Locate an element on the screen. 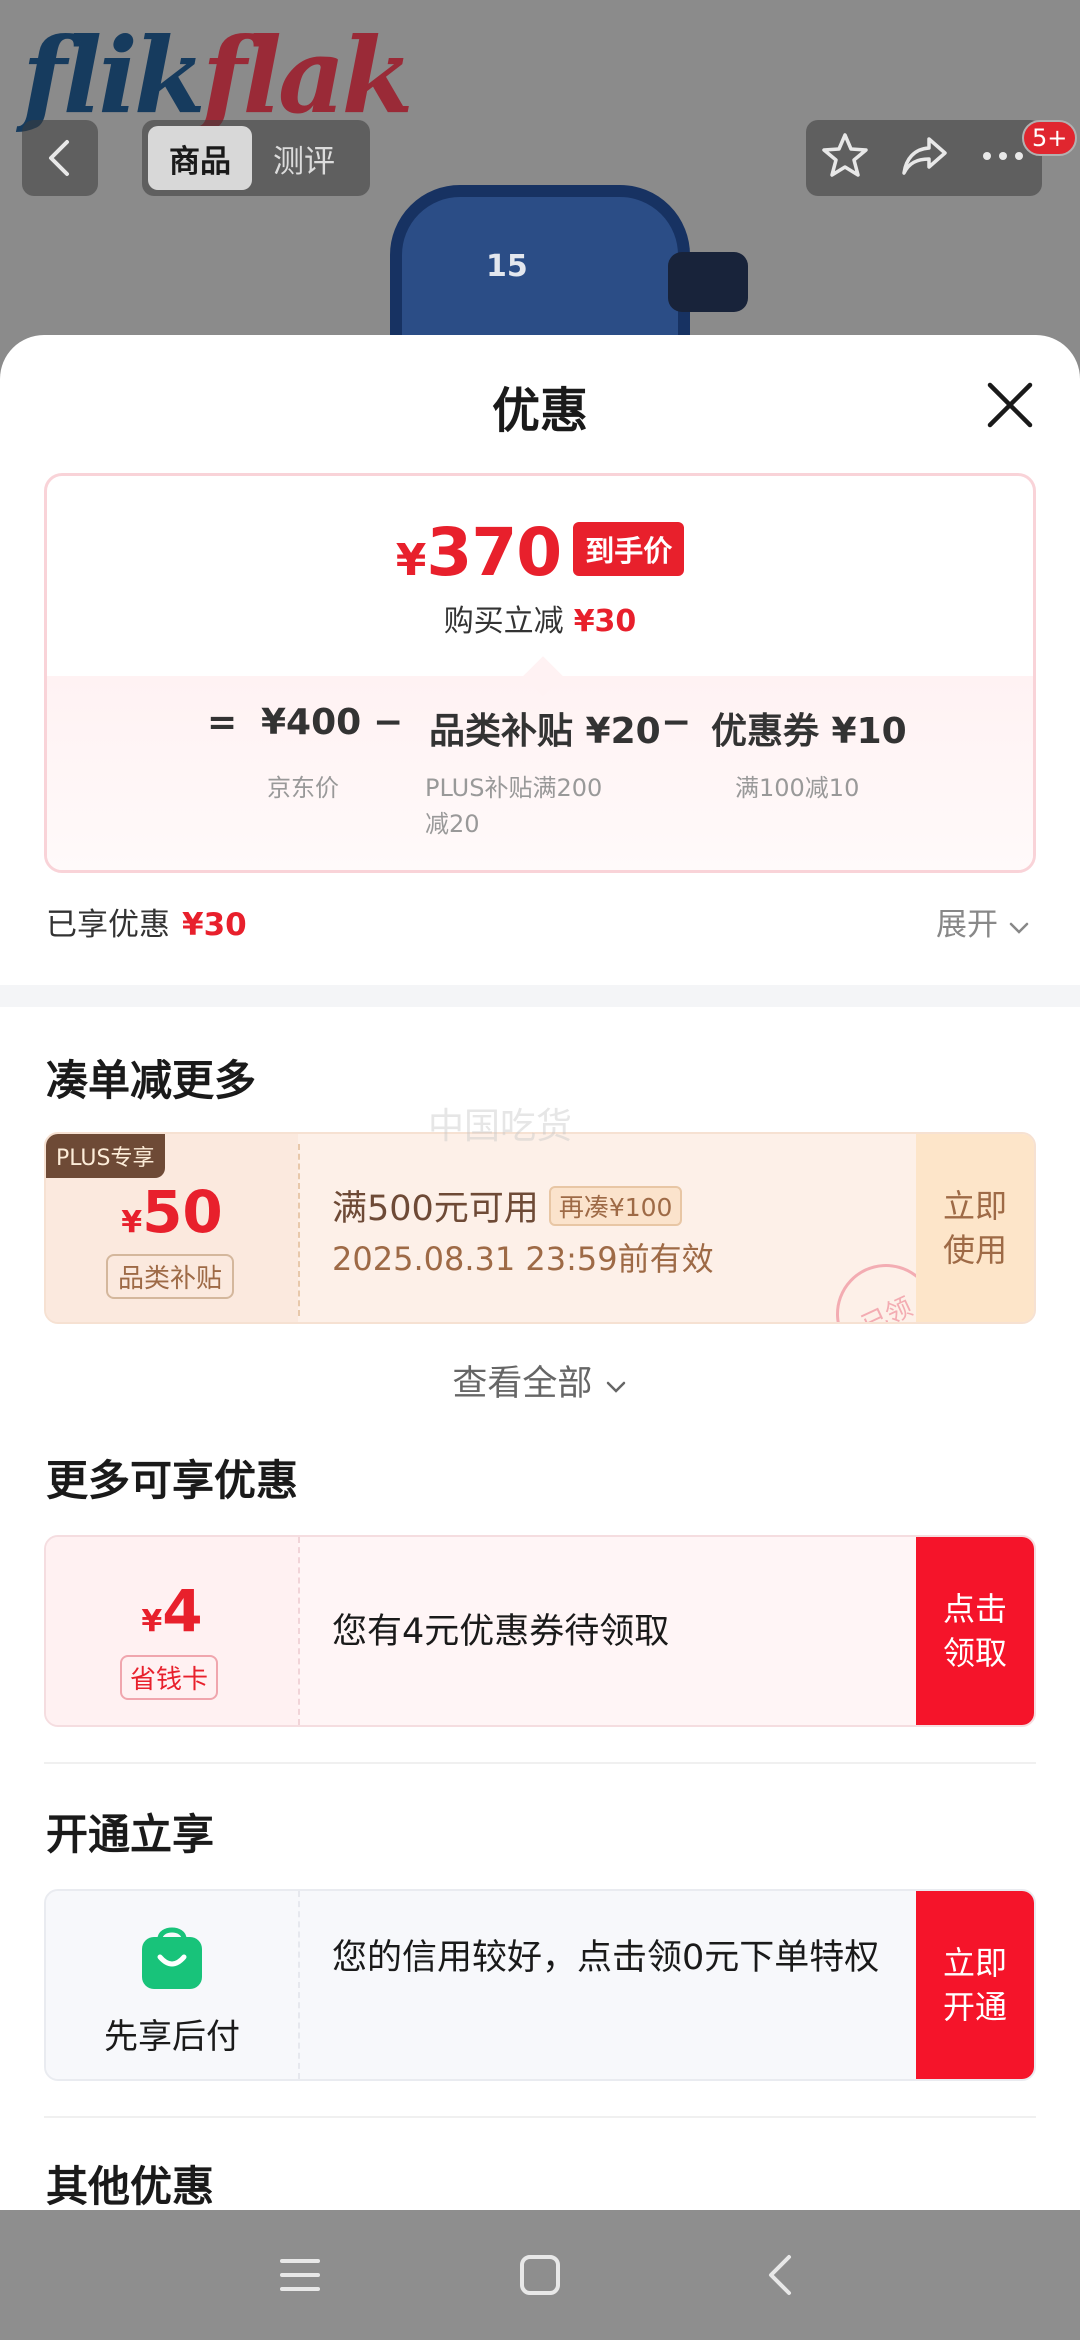 The image size is (1080, 2340). coupon-description: 您有4元优惠券待领取 is located at coordinates (501, 1632).